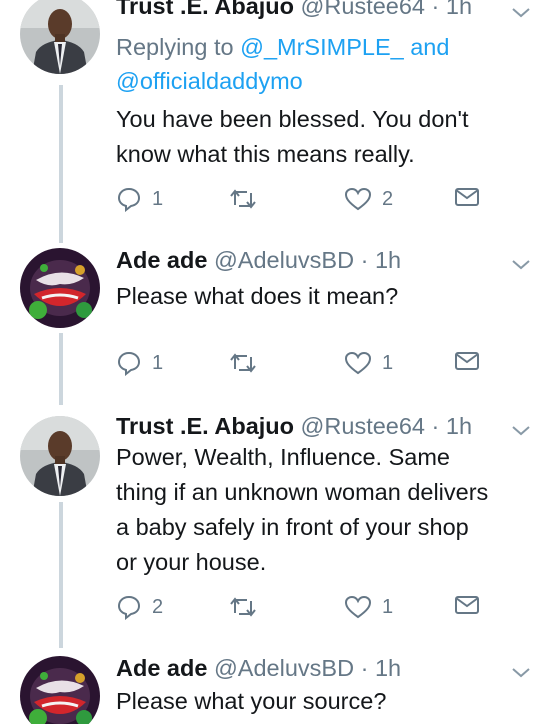 Image resolution: width=550 pixels, height=724 pixels. I want to click on reply-button: 2, so click(139, 607).